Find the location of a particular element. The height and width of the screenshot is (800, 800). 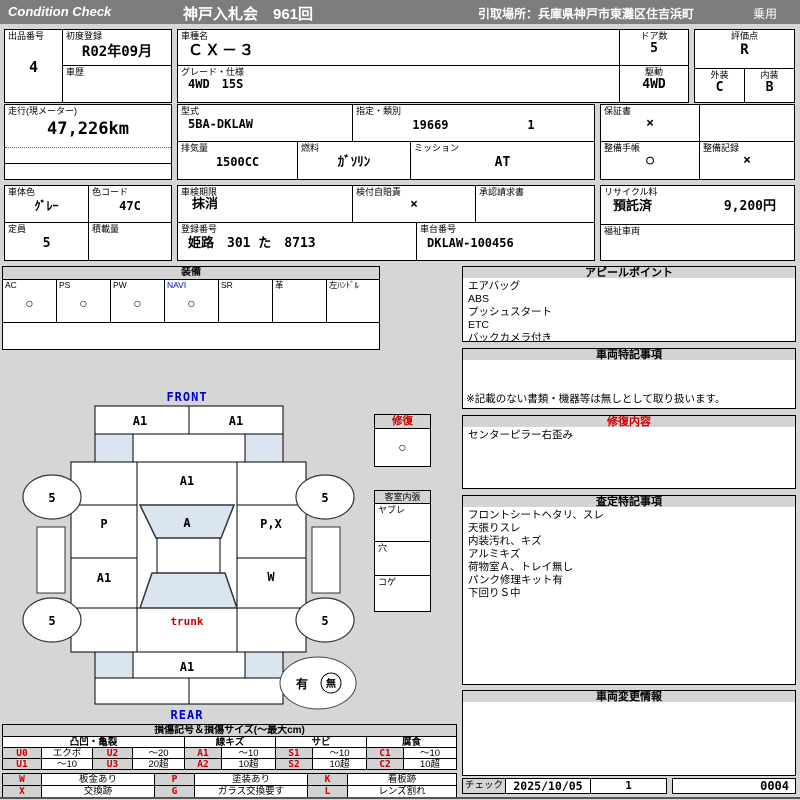

equipment-cell-lhd: 左ﾊﾝﾄﾞﾙ is located at coordinates (353, 301).